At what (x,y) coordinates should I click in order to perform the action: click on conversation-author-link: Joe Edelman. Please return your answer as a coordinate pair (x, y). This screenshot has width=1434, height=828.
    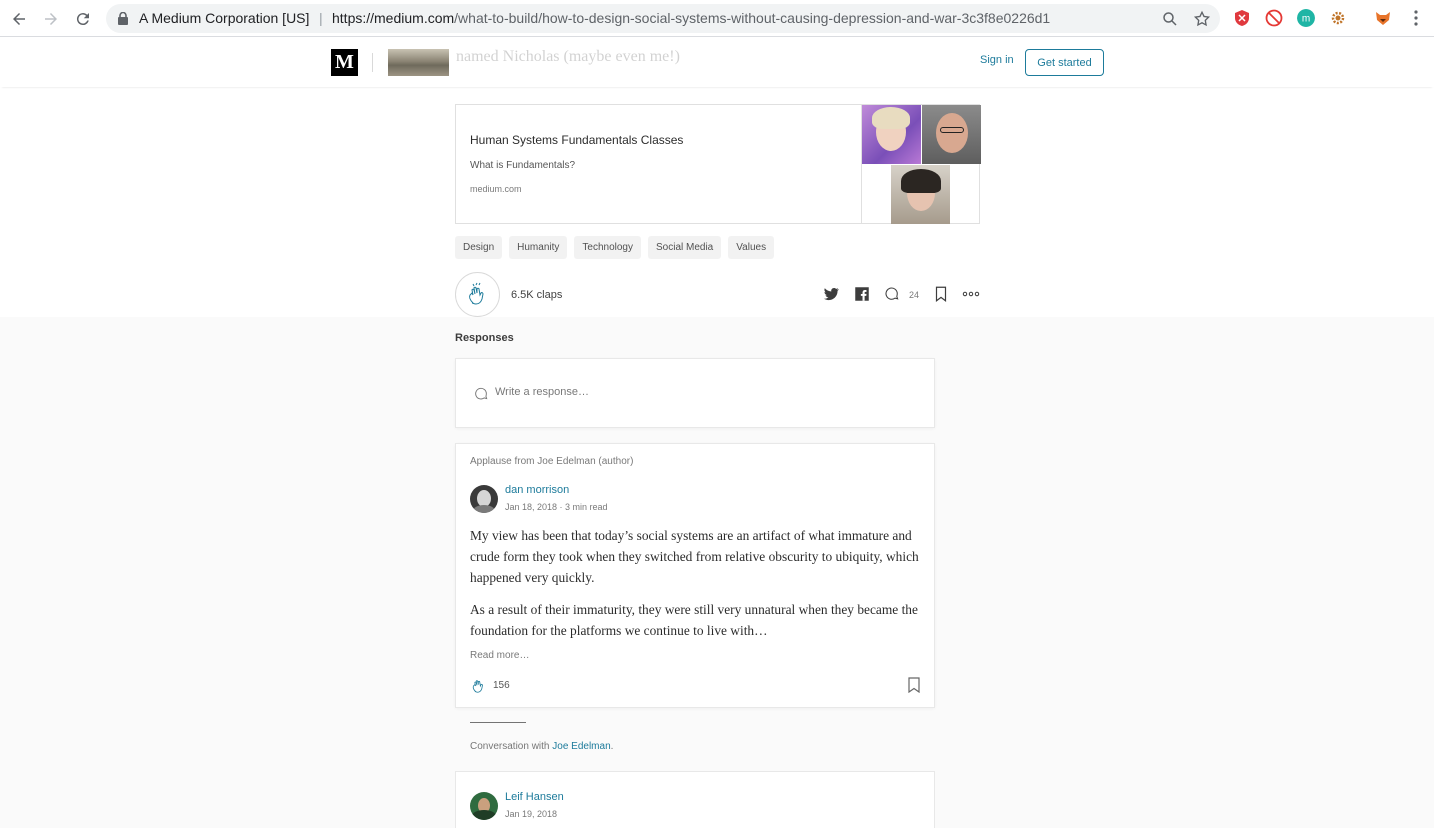
    Looking at the image, I should click on (581, 746).